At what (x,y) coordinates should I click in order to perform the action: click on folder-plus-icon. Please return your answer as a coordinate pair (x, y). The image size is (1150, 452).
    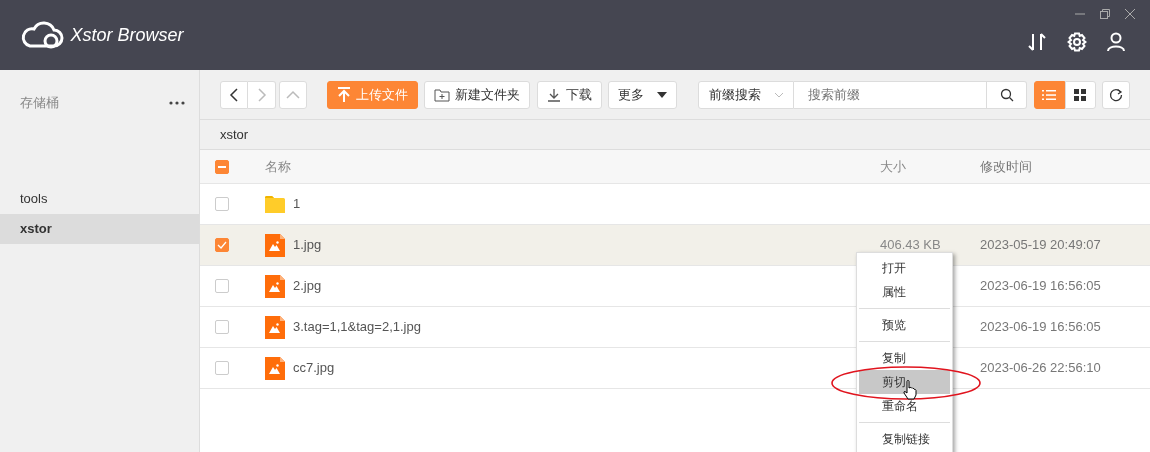
    Looking at the image, I should click on (442, 94).